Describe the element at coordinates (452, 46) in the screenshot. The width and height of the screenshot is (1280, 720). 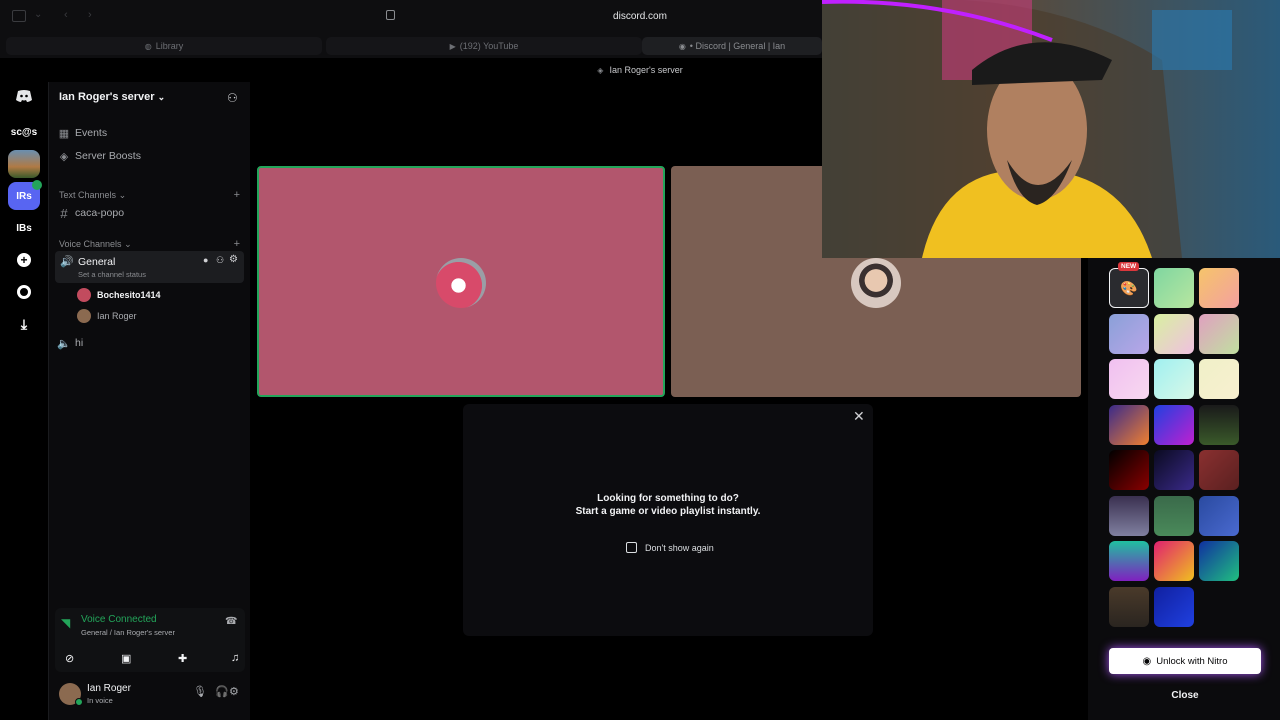
I see `youtube-icon: ▶` at that location.